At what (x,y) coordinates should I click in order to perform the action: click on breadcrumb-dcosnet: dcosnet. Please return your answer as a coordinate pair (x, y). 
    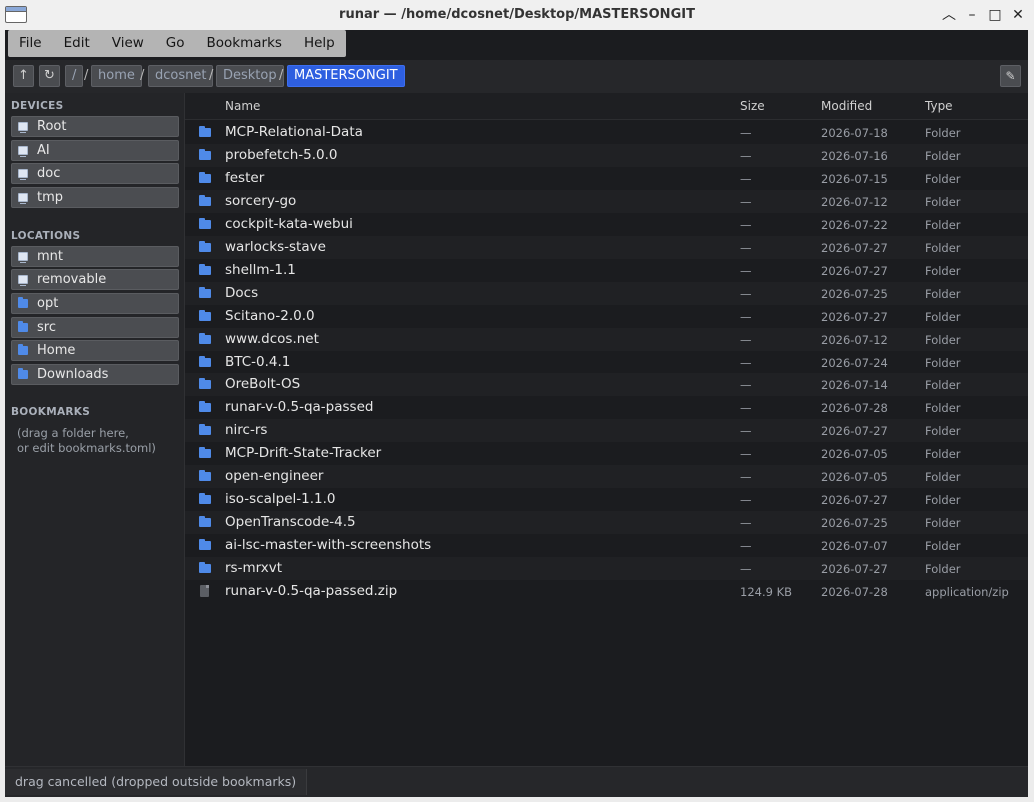
    Looking at the image, I should click on (181, 76).